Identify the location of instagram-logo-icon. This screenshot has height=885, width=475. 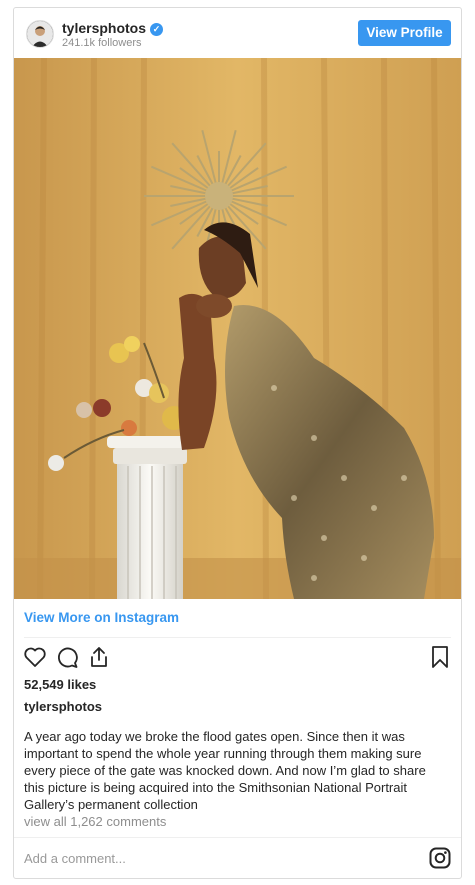
(440, 858).